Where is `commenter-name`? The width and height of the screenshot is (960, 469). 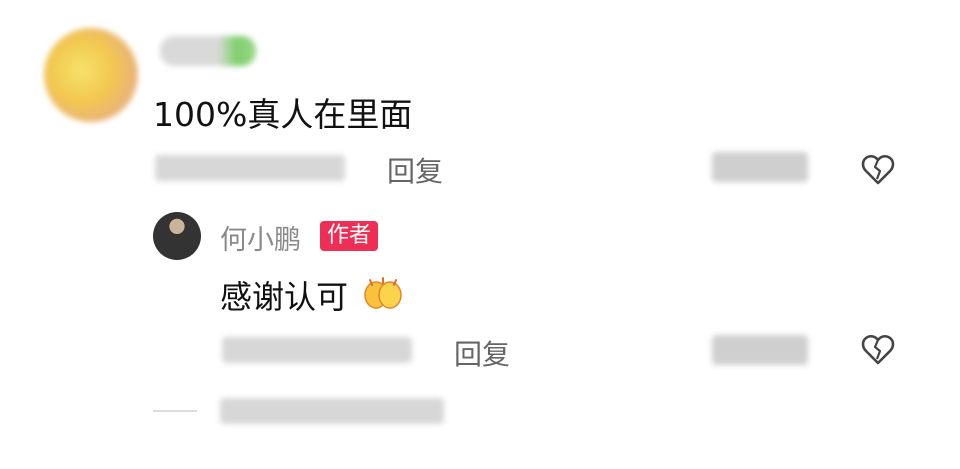 commenter-name is located at coordinates (208, 51).